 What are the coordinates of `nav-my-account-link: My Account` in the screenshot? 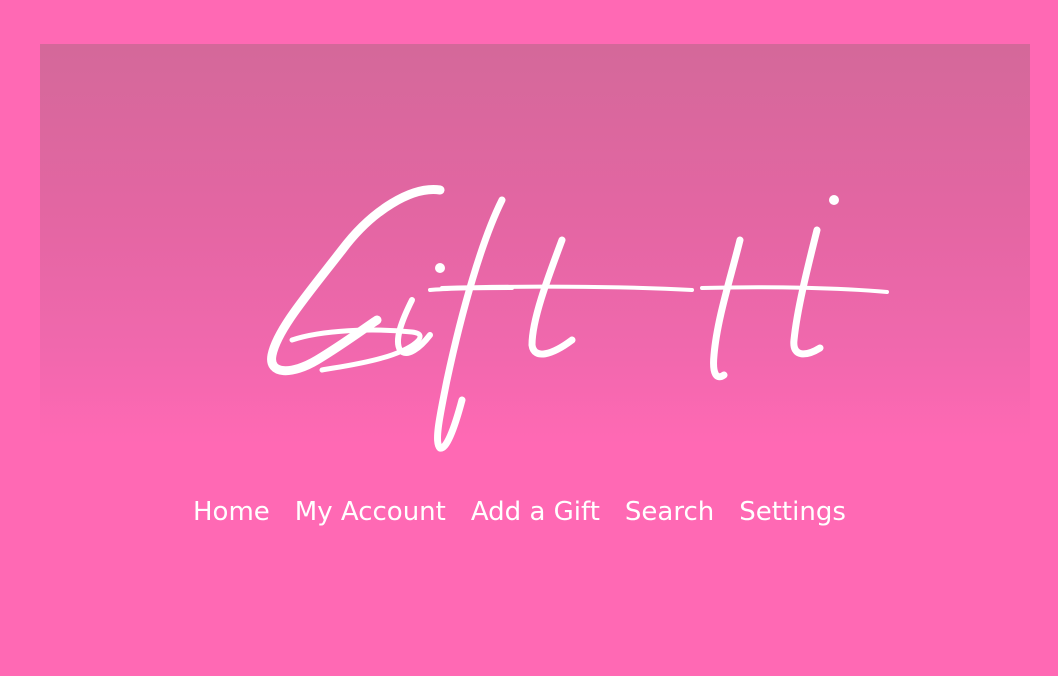 It's located at (370, 512).